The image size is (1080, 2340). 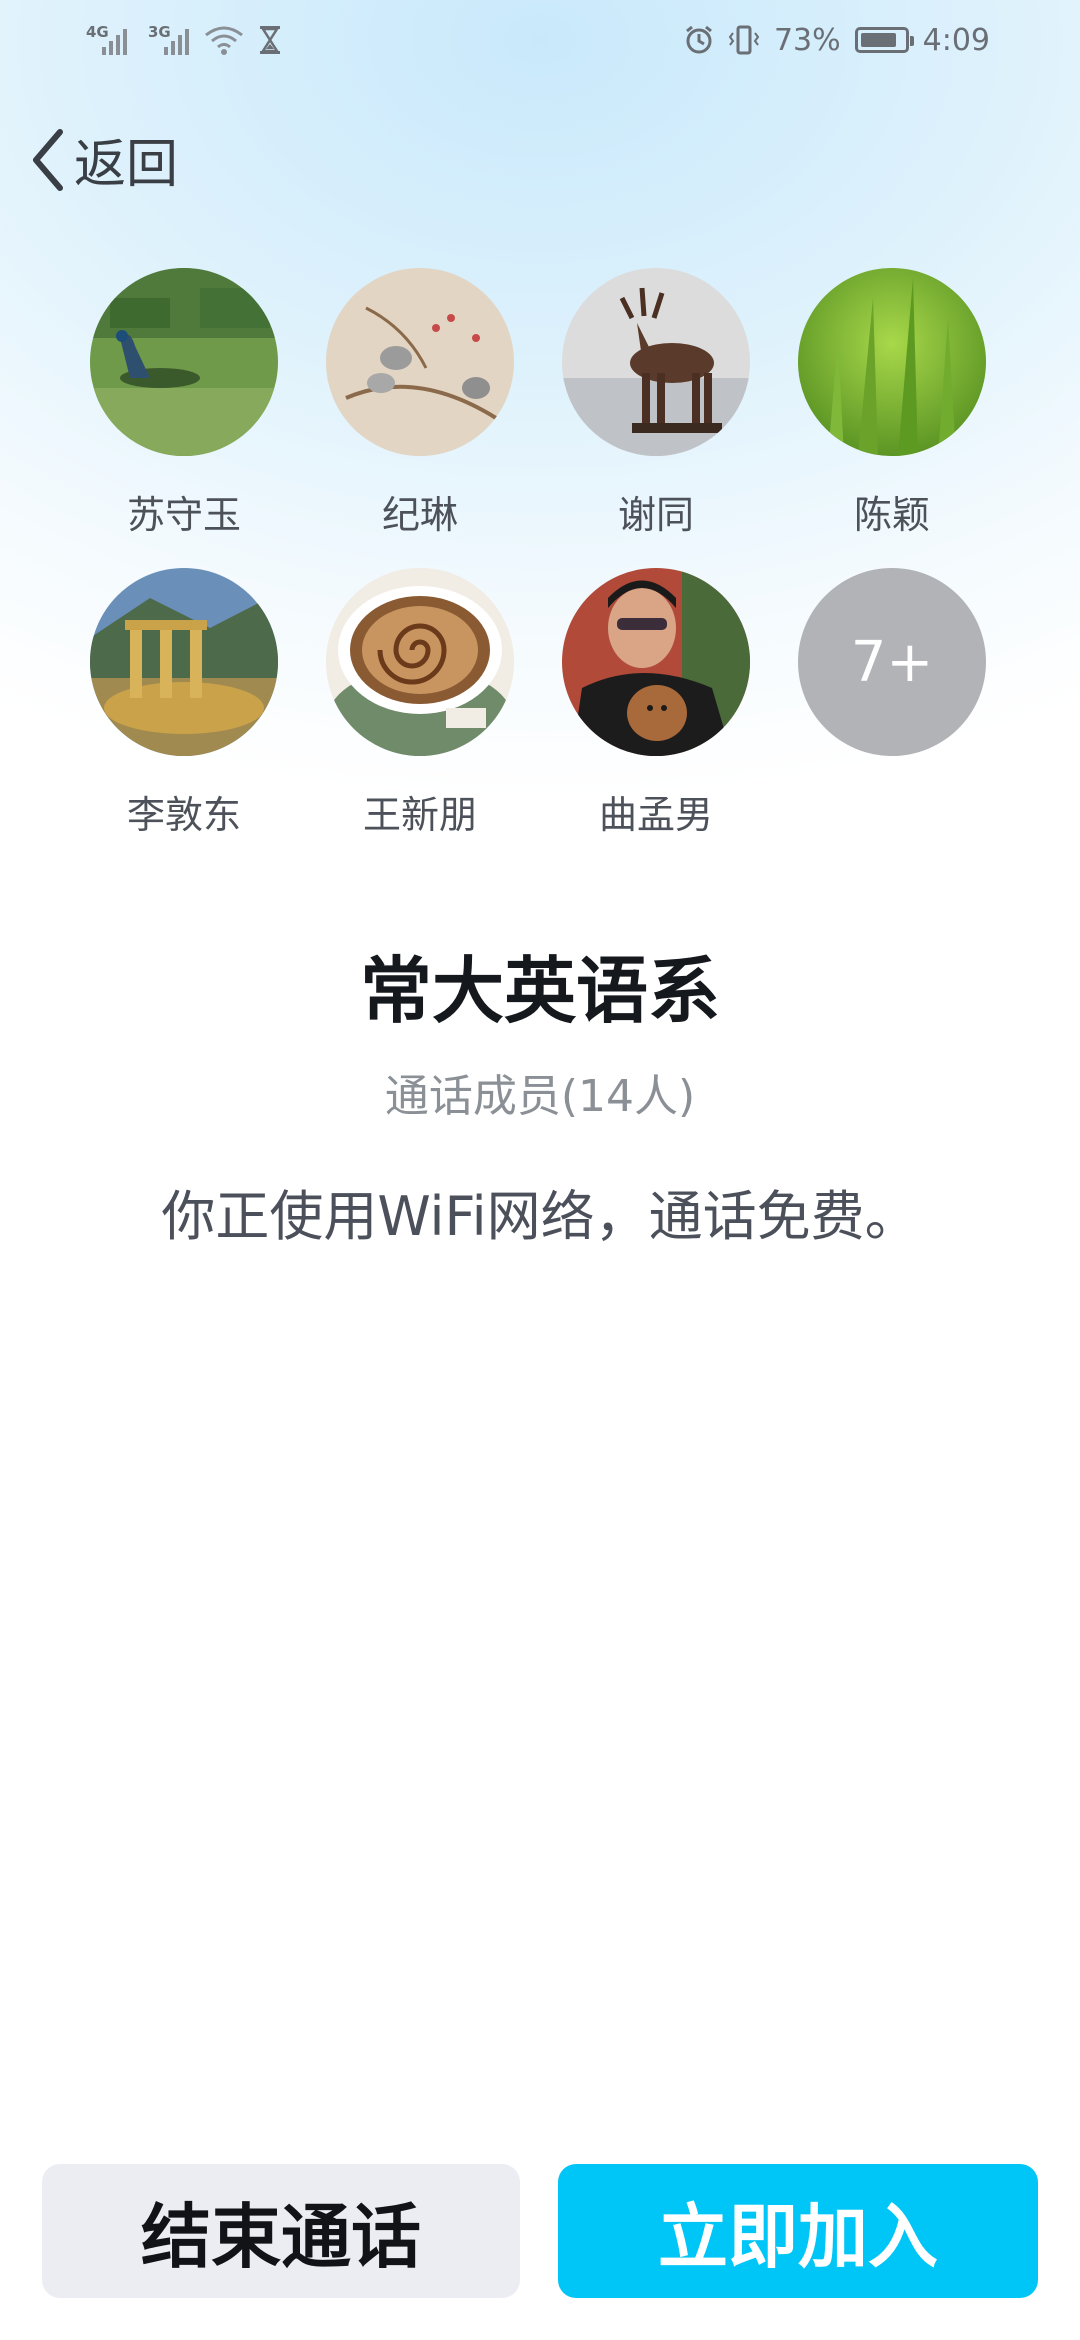 I want to click on hourglass-icon, so click(x=270, y=40).